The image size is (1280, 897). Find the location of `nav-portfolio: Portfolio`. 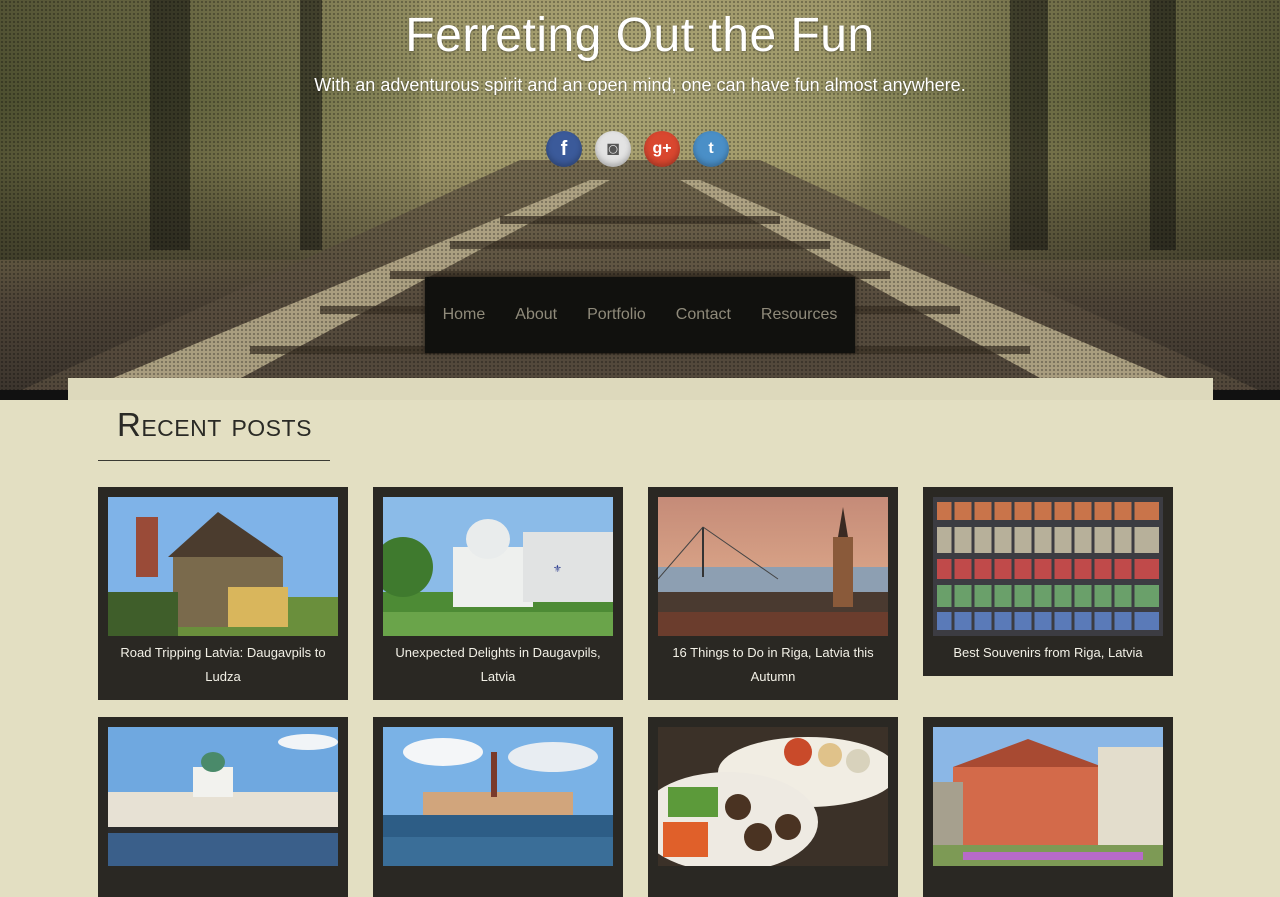

nav-portfolio: Portfolio is located at coordinates (616, 315).